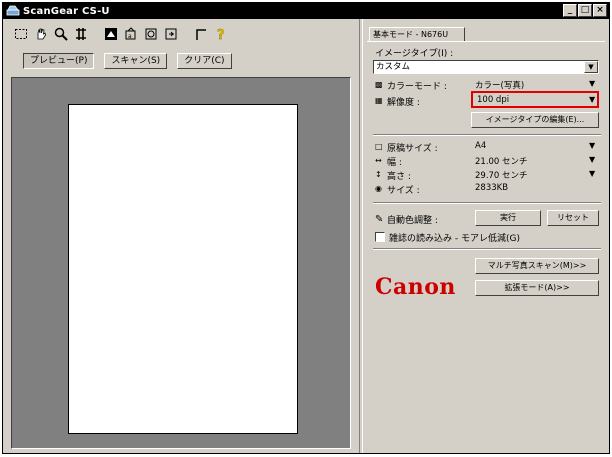 The image size is (612, 457). I want to click on minimize-button: _, so click(570, 10).